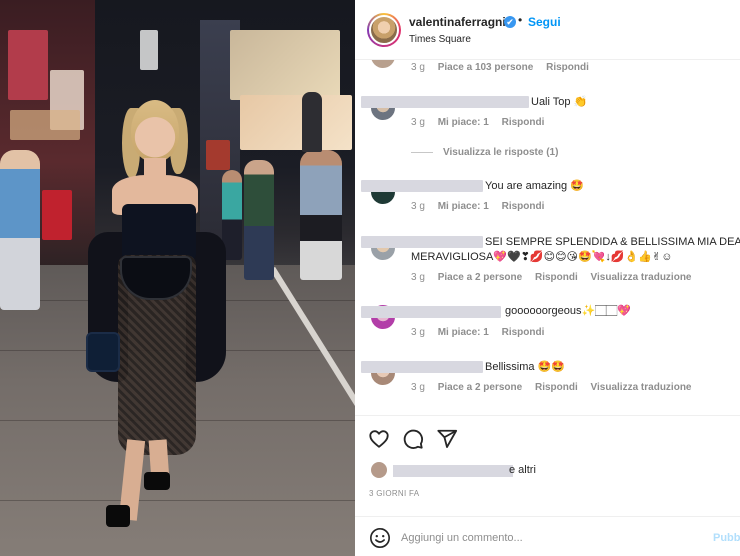 This screenshot has height=556, width=740. What do you see at coordinates (547, 437) in the screenshot?
I see `post-actions-bar` at bounding box center [547, 437].